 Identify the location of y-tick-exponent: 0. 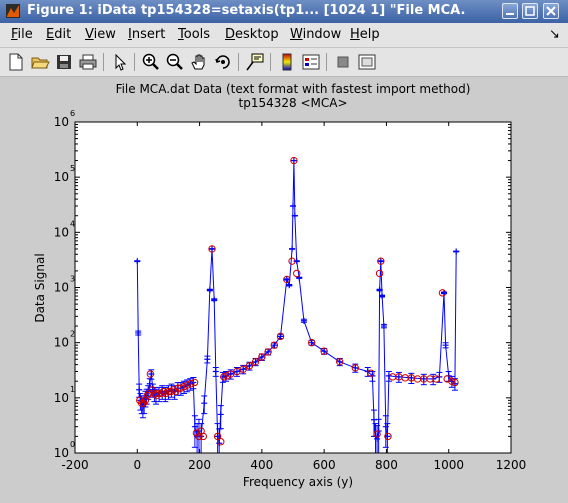
(72, 444).